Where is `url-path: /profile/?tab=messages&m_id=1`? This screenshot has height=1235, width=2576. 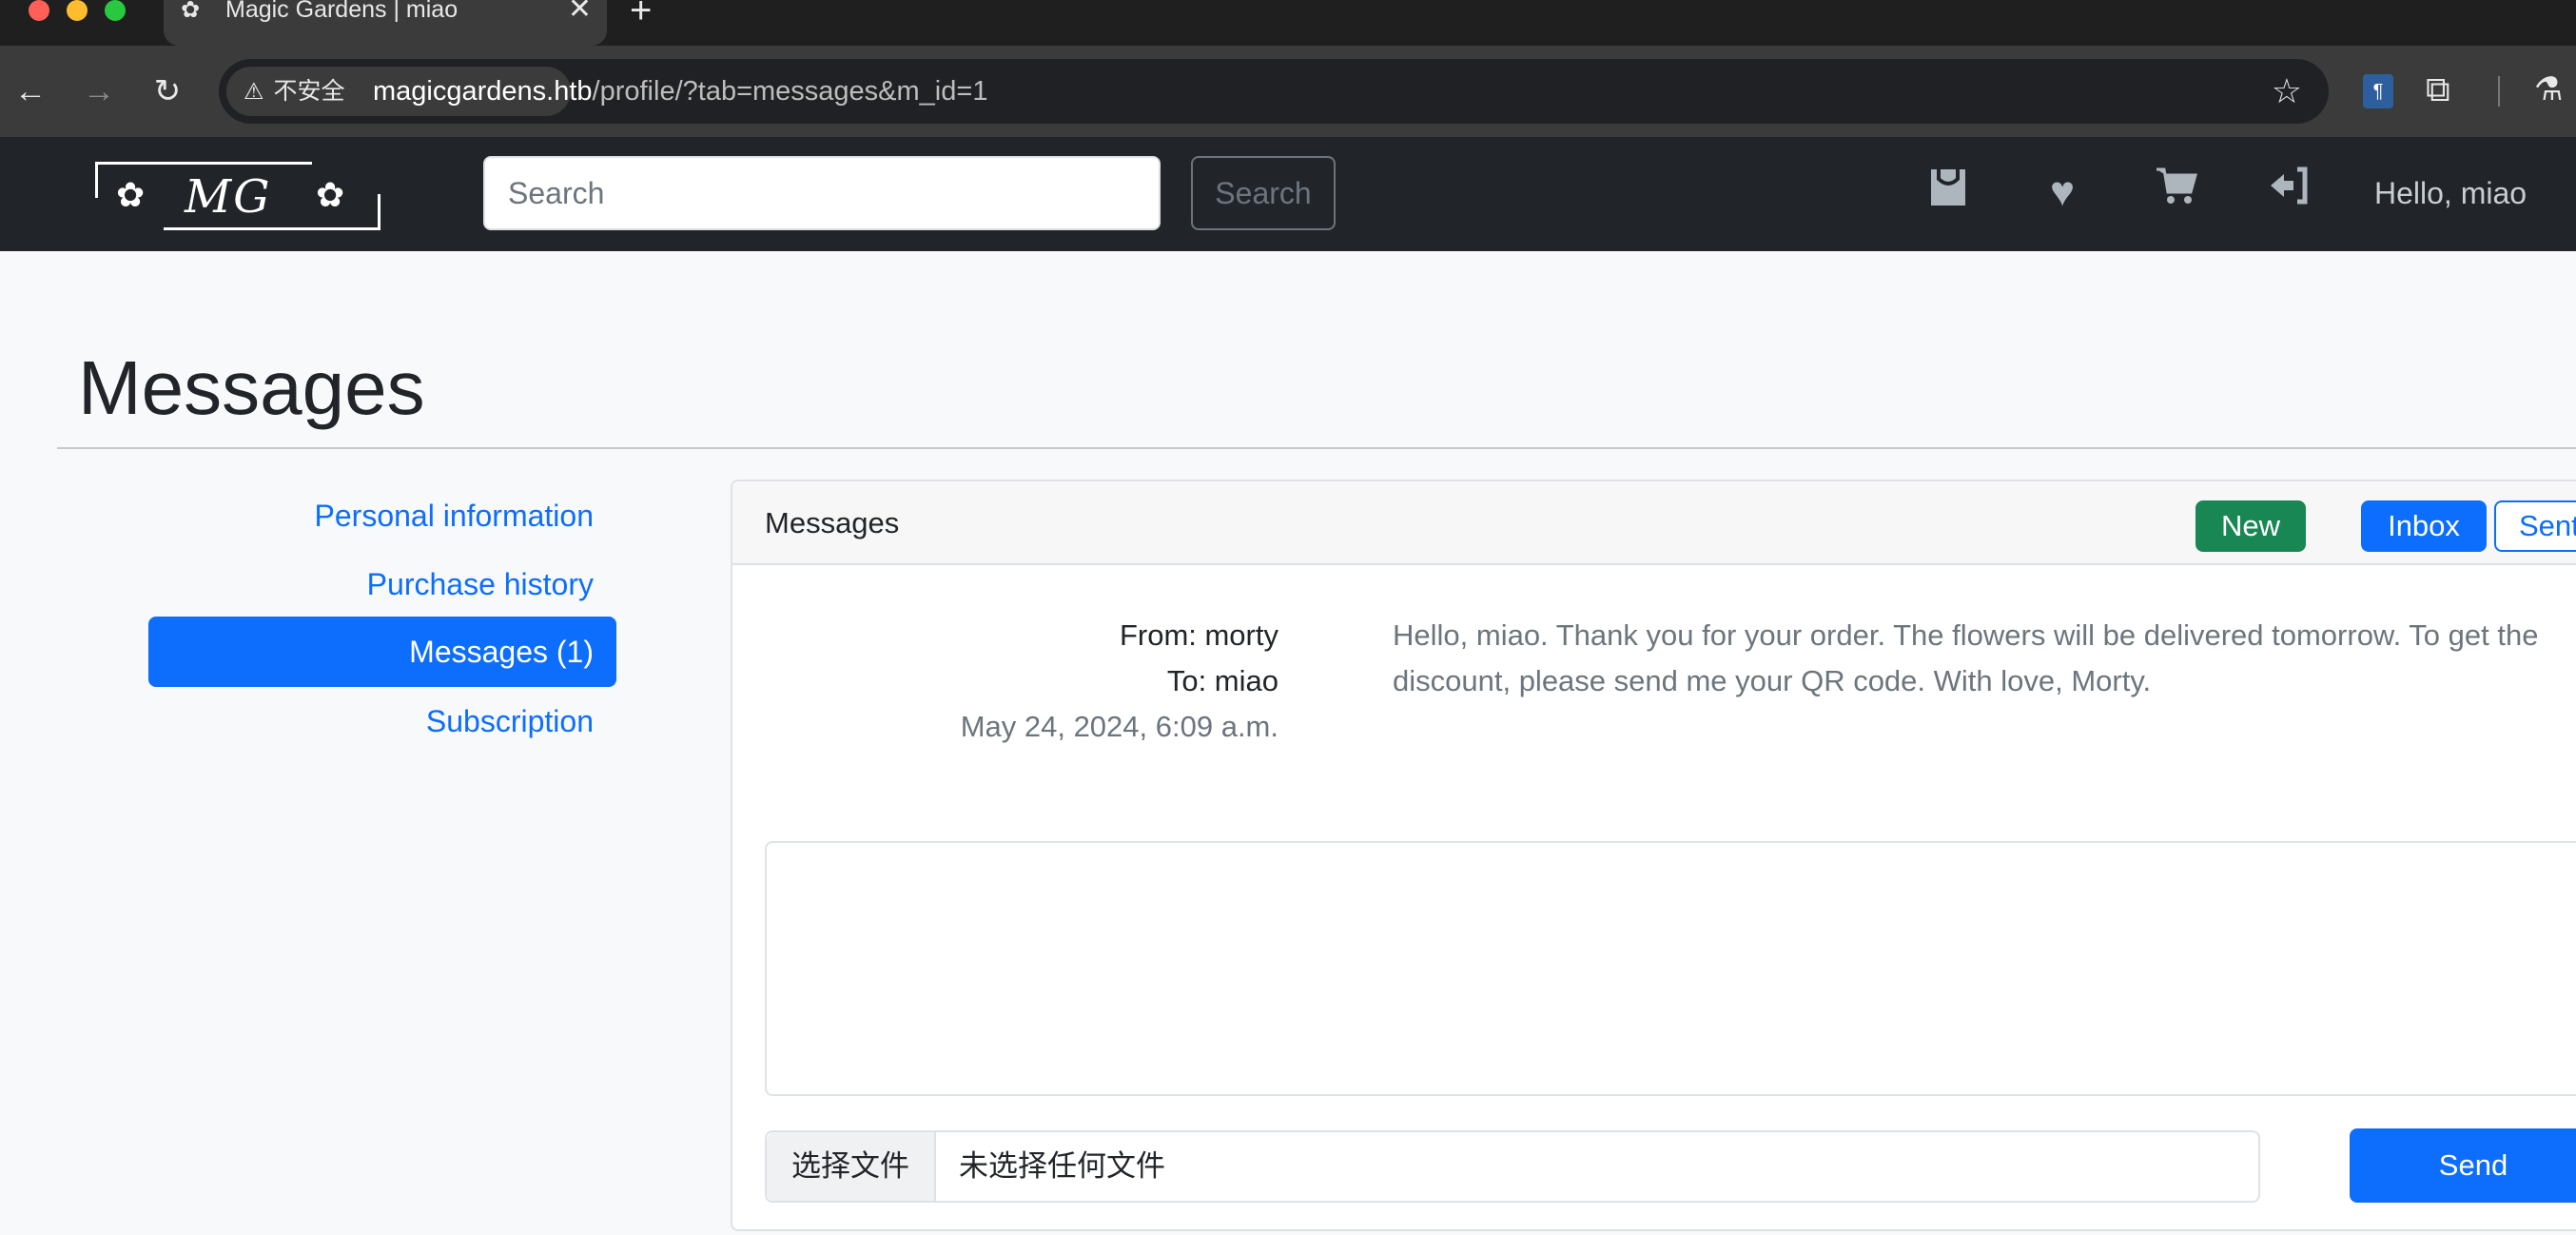 url-path: /profile/?tab=messages&m_id=1 is located at coordinates (790, 91).